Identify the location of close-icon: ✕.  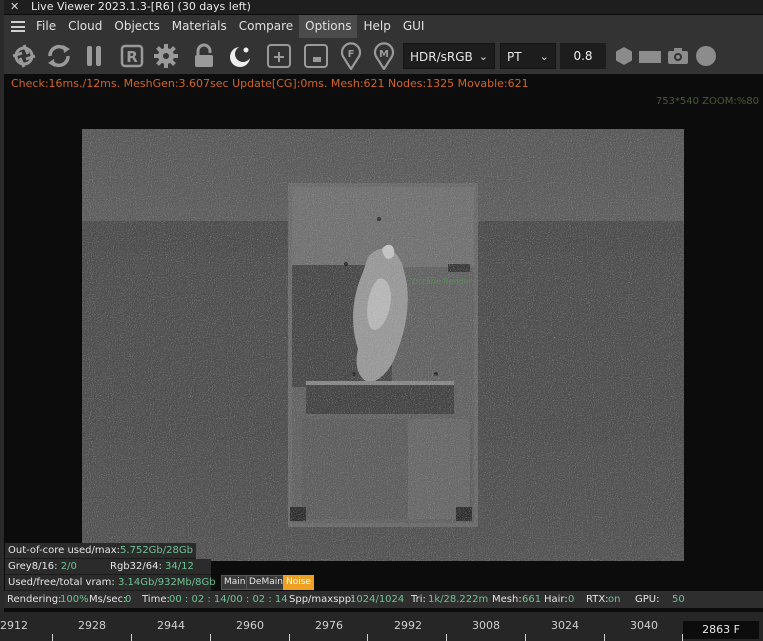
(14, 7).